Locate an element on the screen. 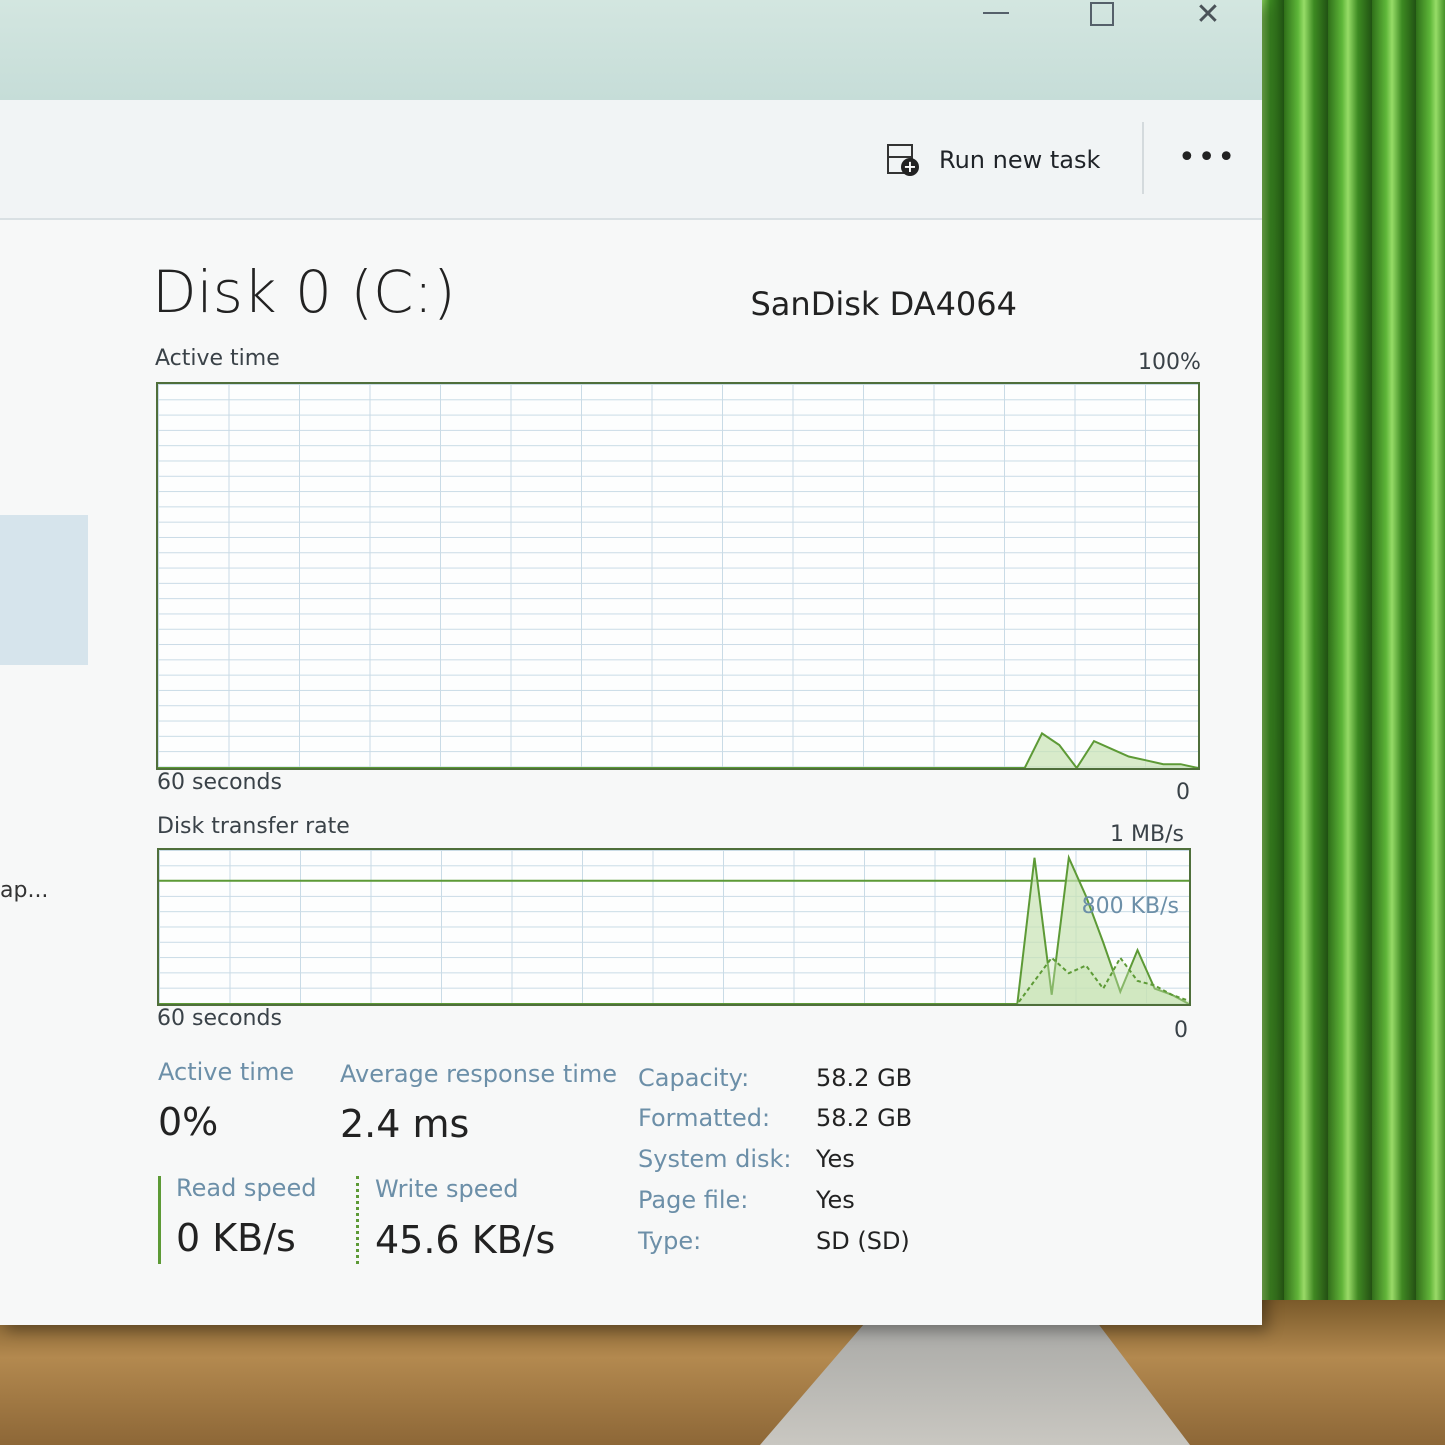 The height and width of the screenshot is (1445, 1445). command-divider is located at coordinates (1143, 158).